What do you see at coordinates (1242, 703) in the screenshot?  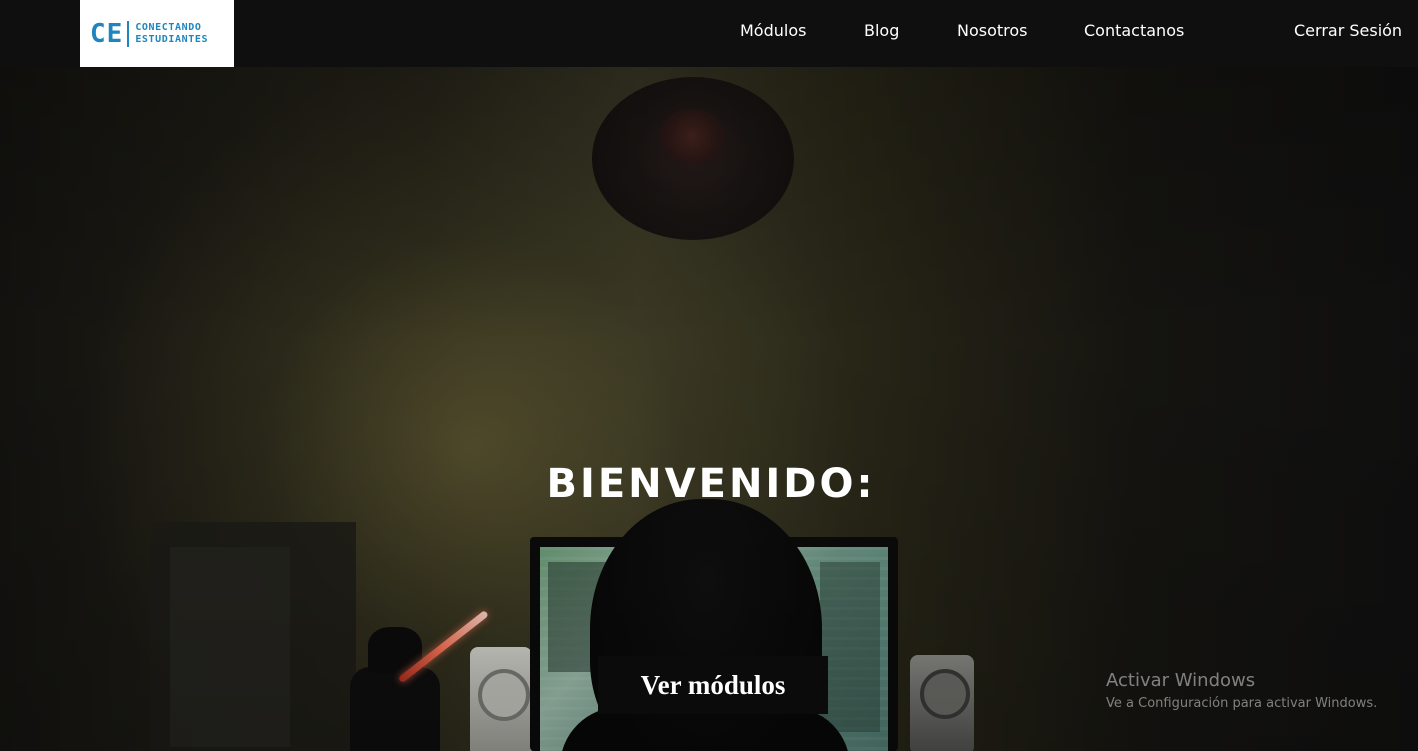 I see `watermark-subtitle: Ve a Configuración para activar Windows.` at bounding box center [1242, 703].